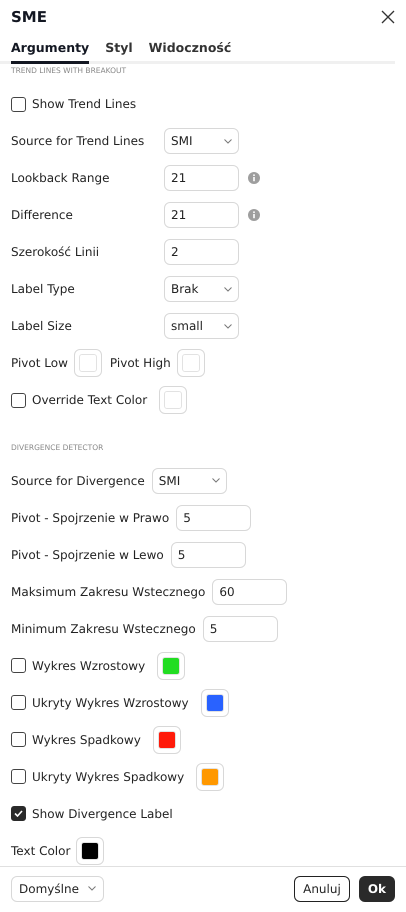 Image resolution: width=406 pixels, height=912 pixels. Describe the element at coordinates (119, 51) in the screenshot. I see `tab: Styl` at that location.